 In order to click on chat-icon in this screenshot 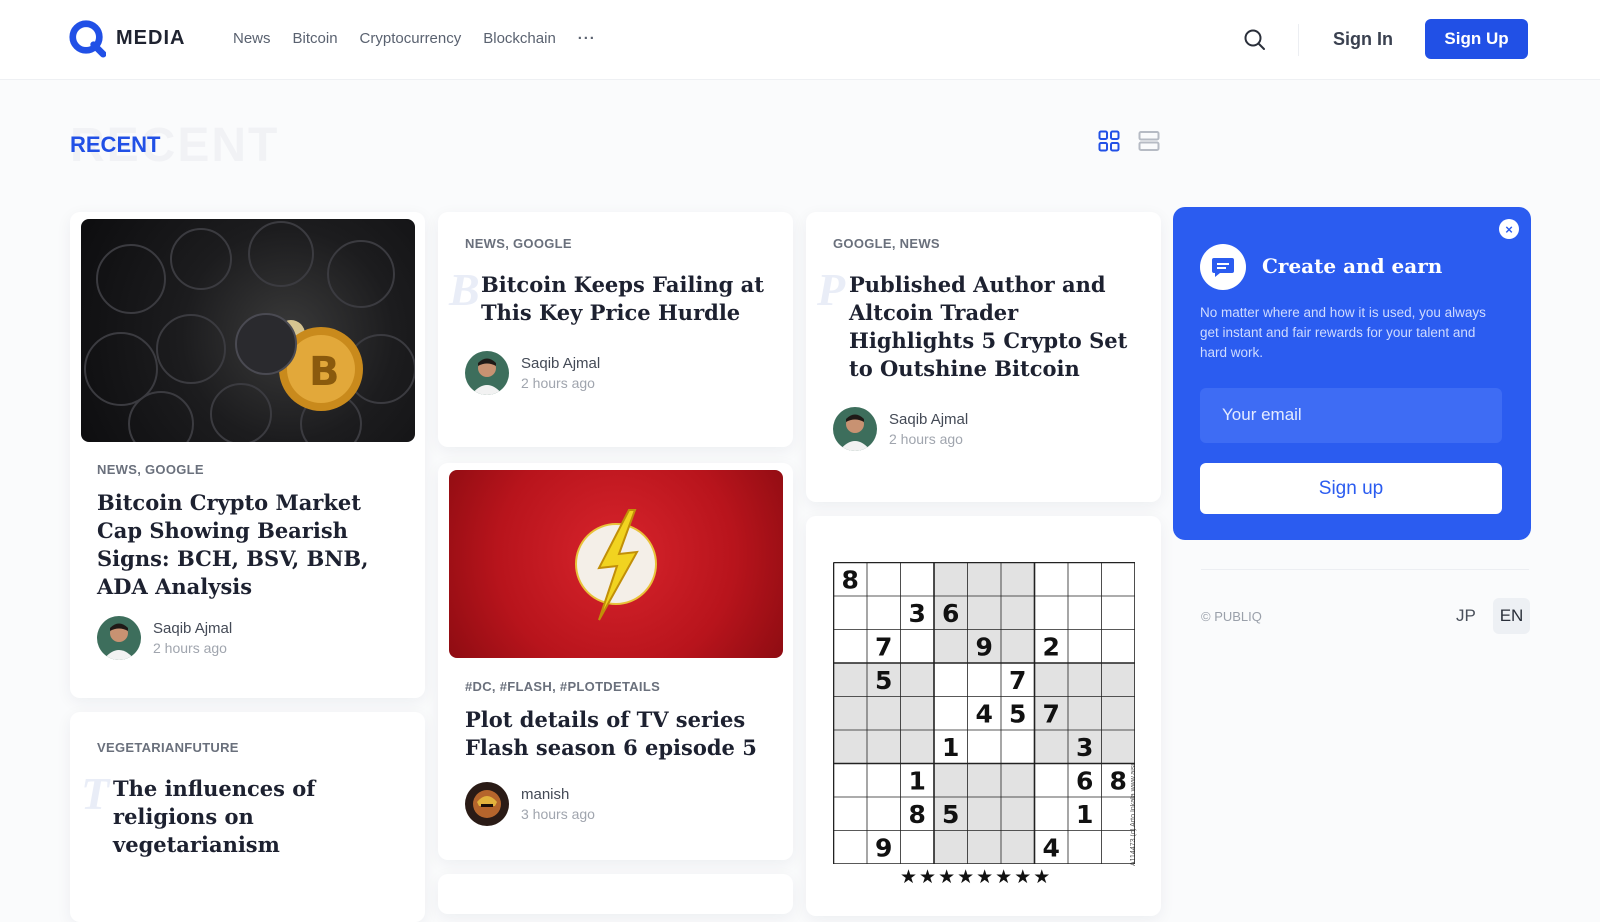, I will do `click(1223, 267)`.